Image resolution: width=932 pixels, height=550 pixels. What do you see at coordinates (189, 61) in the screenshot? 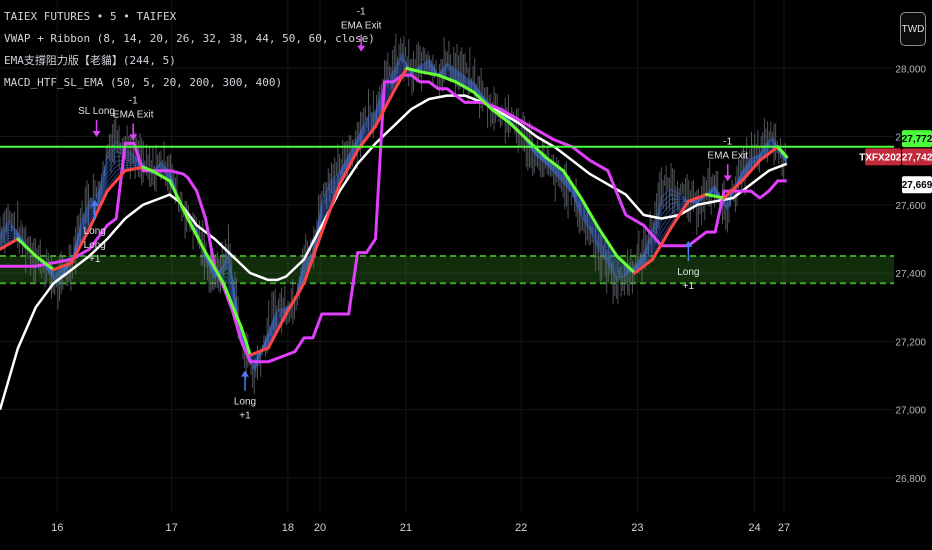
I see `legend-ema-support: EMA支撐阻力版【老貓】(244, 5)` at bounding box center [189, 61].